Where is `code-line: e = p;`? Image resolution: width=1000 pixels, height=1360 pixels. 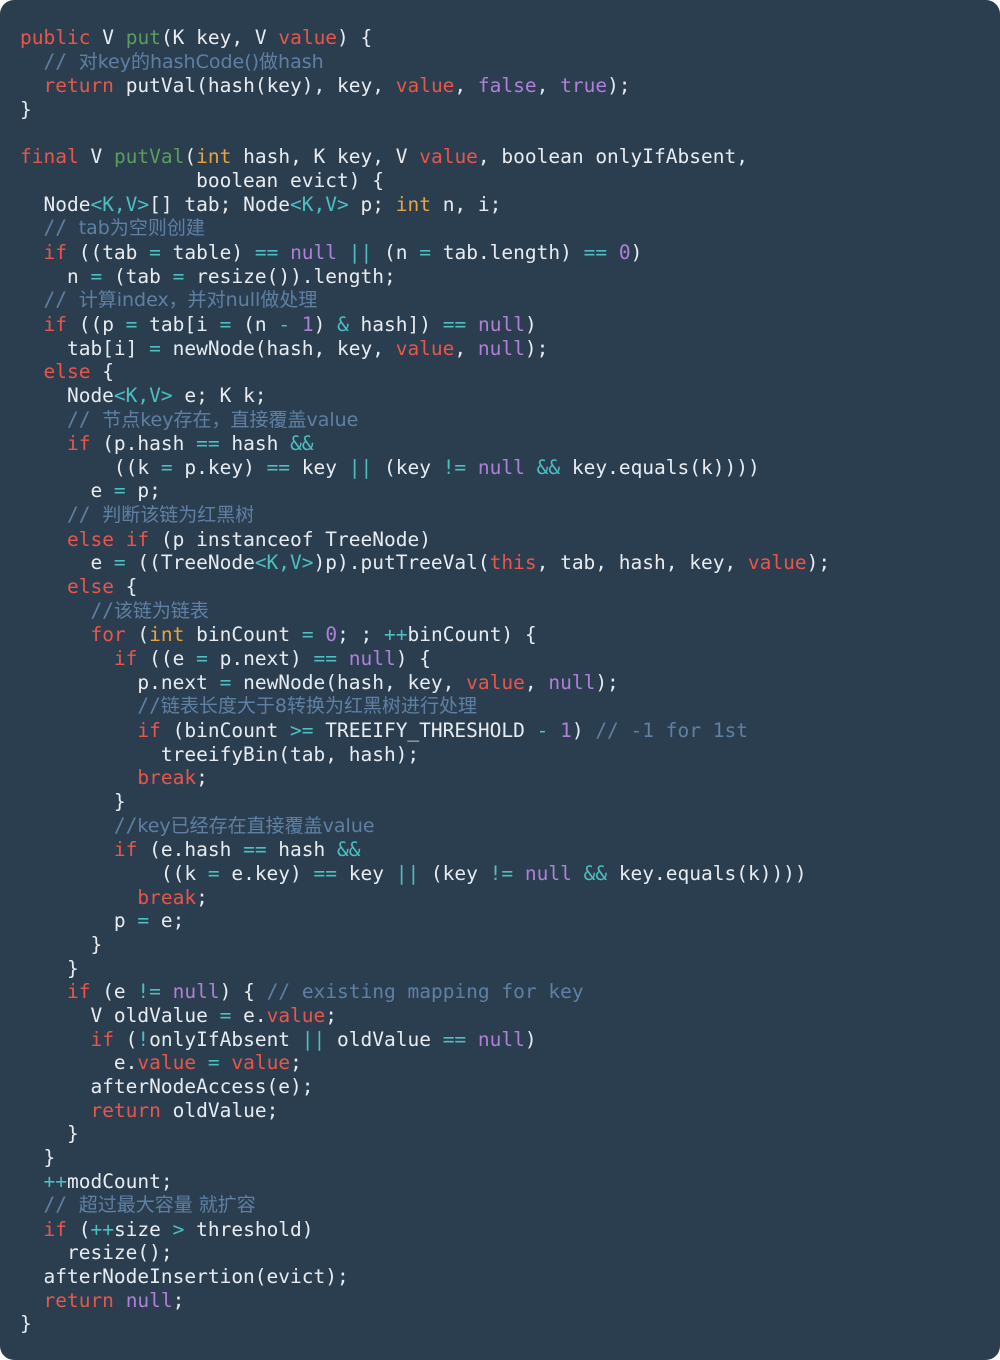 code-line: e = p; is located at coordinates (90, 491).